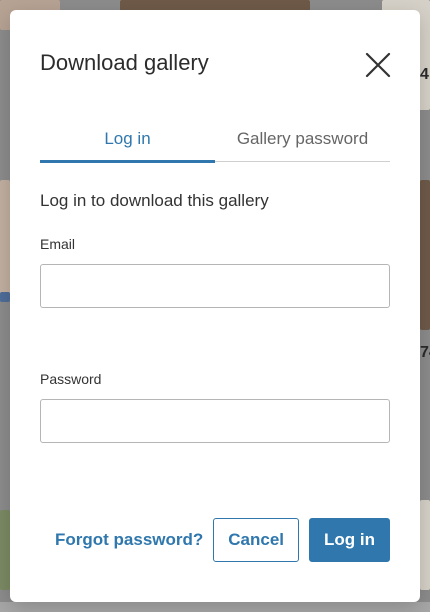 The image size is (430, 612). Describe the element at coordinates (425, 352) in the screenshot. I see `gallery-count-label: 74` at that location.